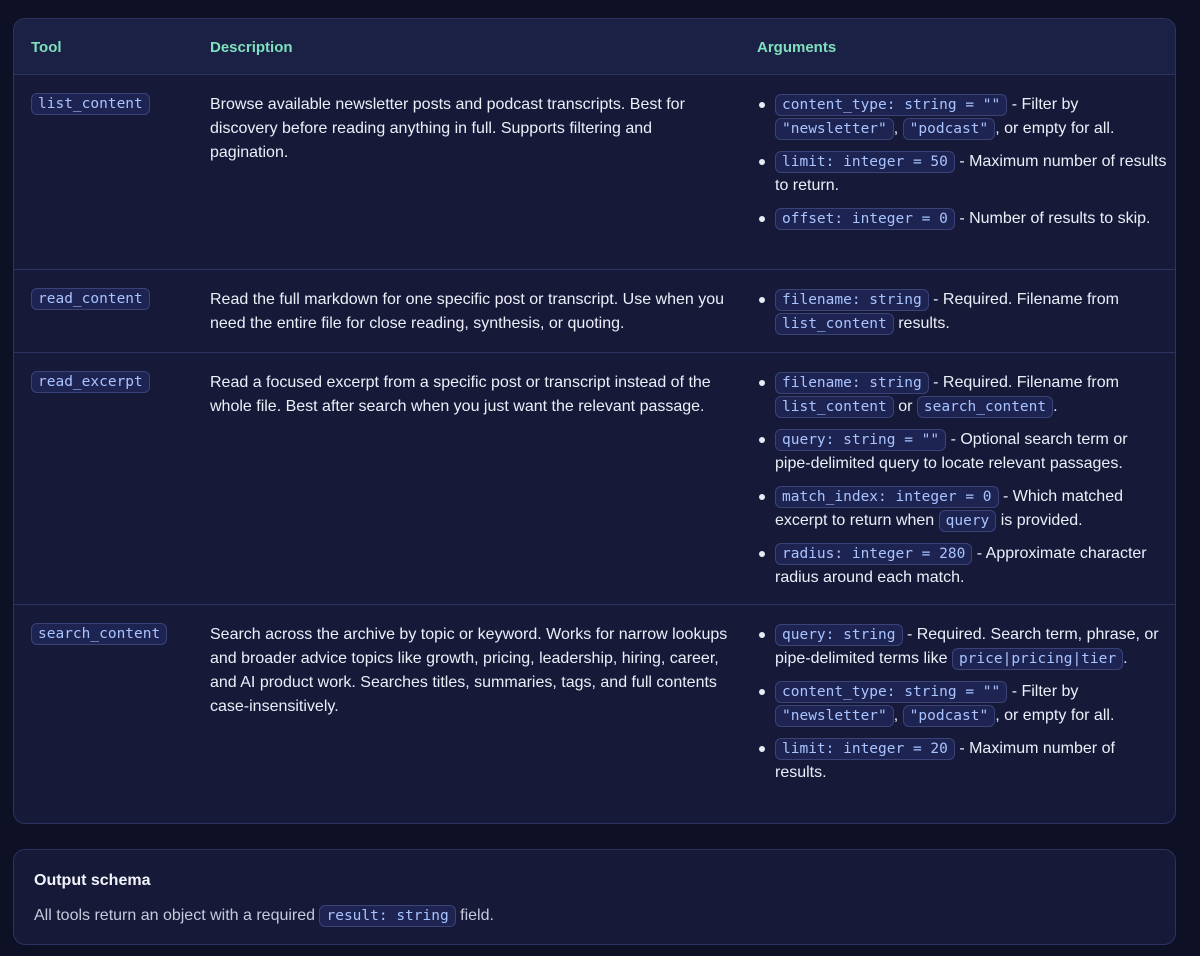 The height and width of the screenshot is (956, 1200). I want to click on tool-cell: list_content, so click(90, 104).